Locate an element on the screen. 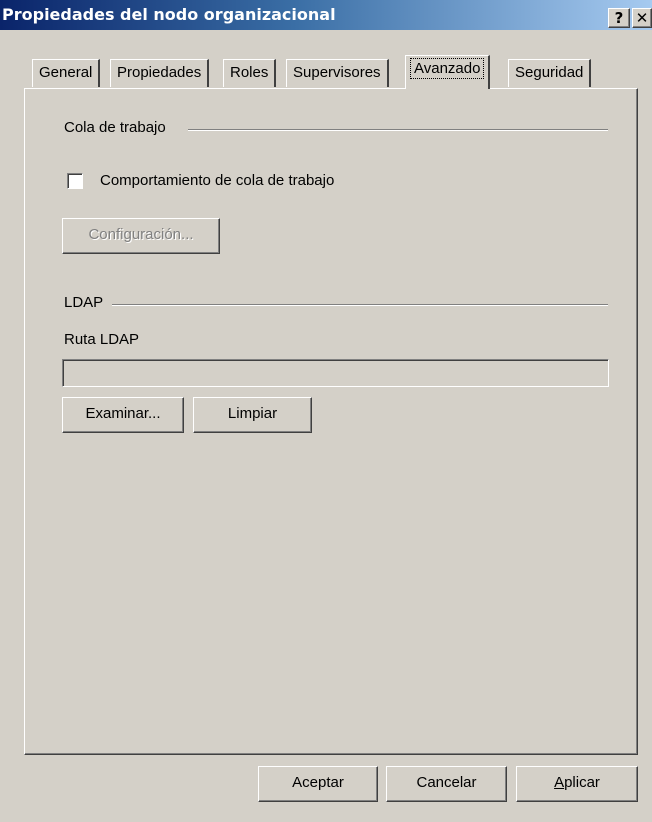 This screenshot has height=822, width=652. tab-propiedades: Propiedades is located at coordinates (160, 73).